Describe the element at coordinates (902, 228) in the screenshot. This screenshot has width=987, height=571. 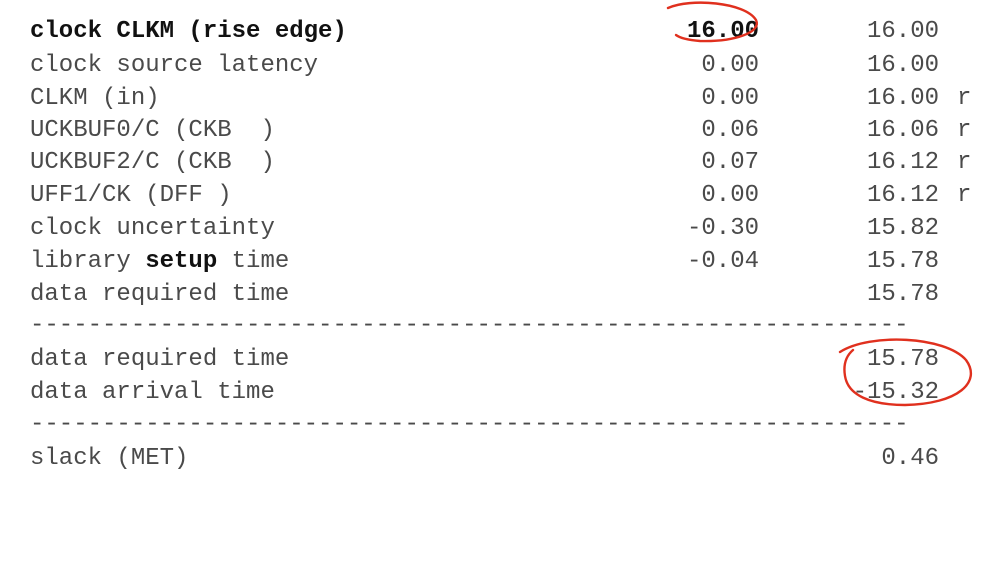
I see `row-path: 15.82` at that location.